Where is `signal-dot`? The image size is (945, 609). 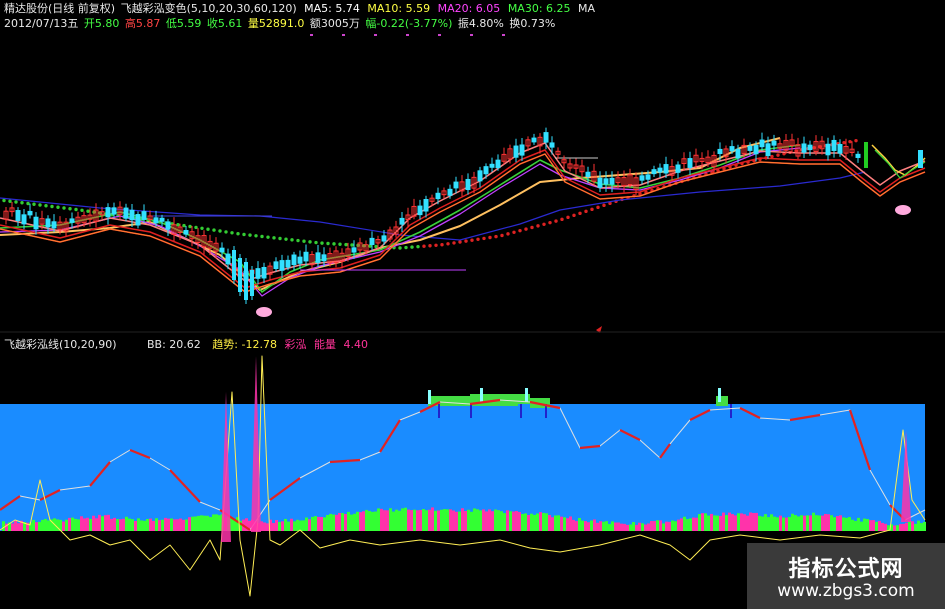
signal-dot is located at coordinates (407, 35).